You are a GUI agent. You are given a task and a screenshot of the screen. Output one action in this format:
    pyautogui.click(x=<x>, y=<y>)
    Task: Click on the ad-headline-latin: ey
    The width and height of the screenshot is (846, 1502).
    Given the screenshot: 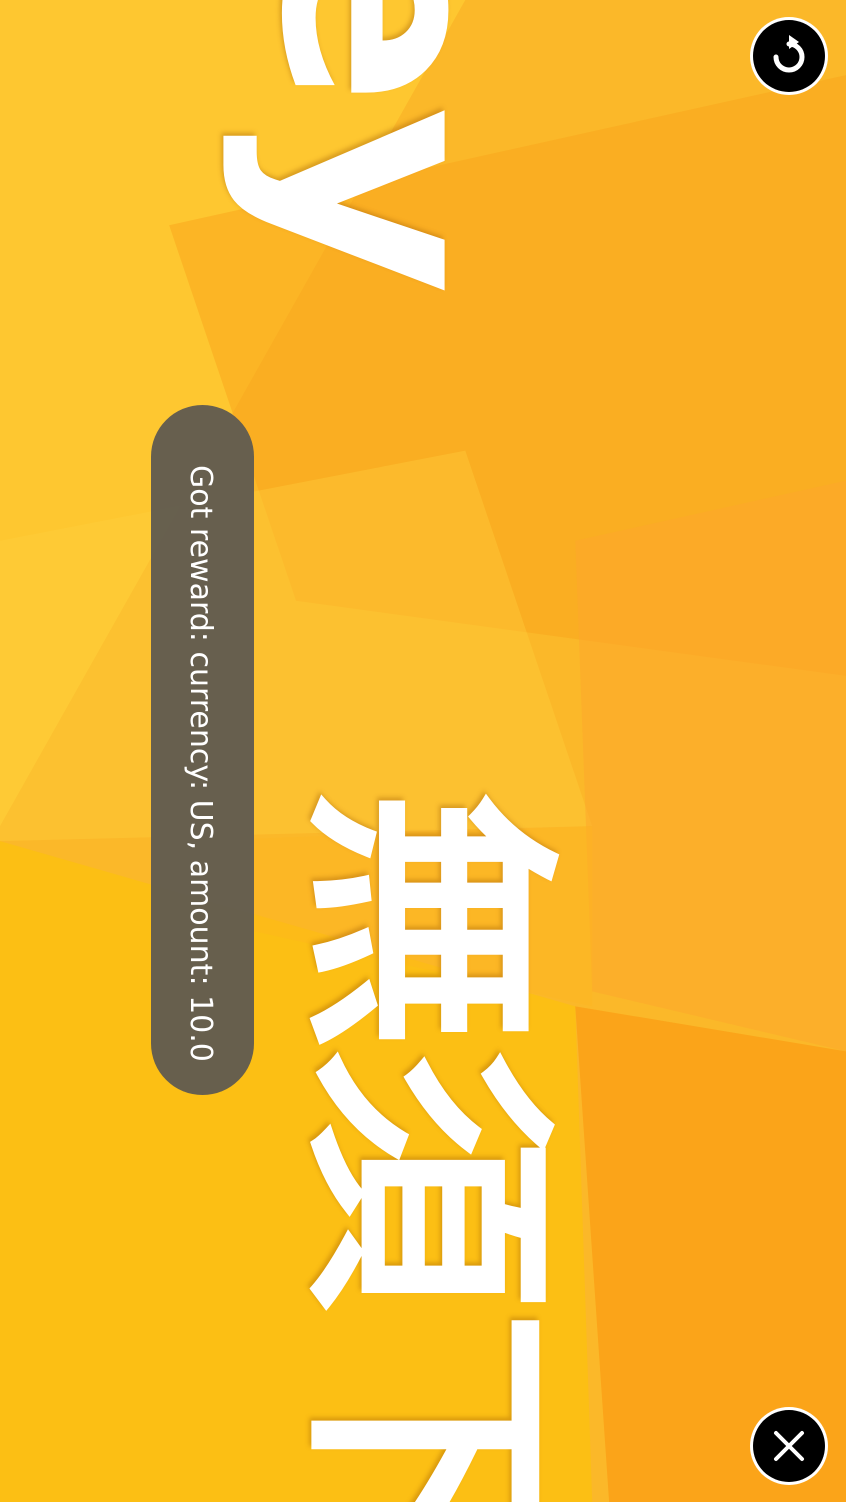 What is the action you would take?
    pyautogui.click(x=385, y=148)
    